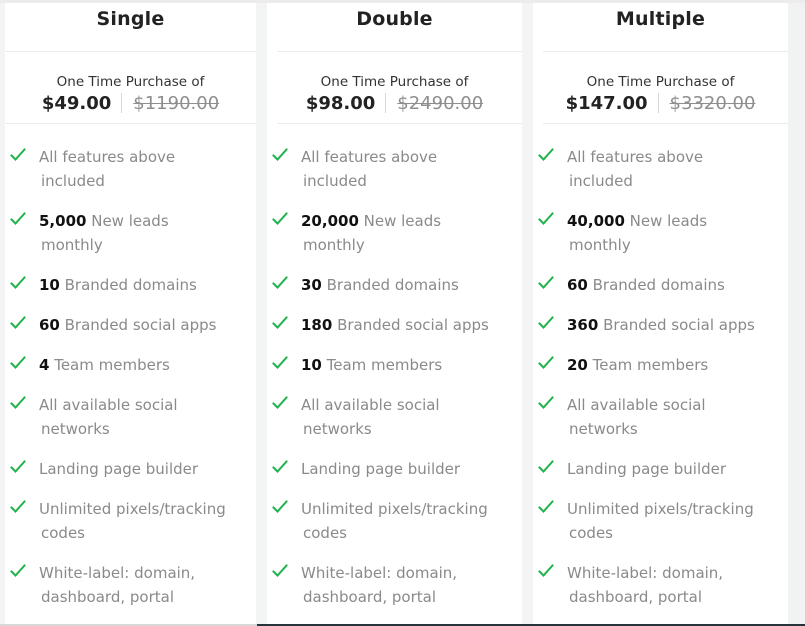 The image size is (805, 626). Describe the element at coordinates (311, 285) in the screenshot. I see `feature-quantity: 30` at that location.